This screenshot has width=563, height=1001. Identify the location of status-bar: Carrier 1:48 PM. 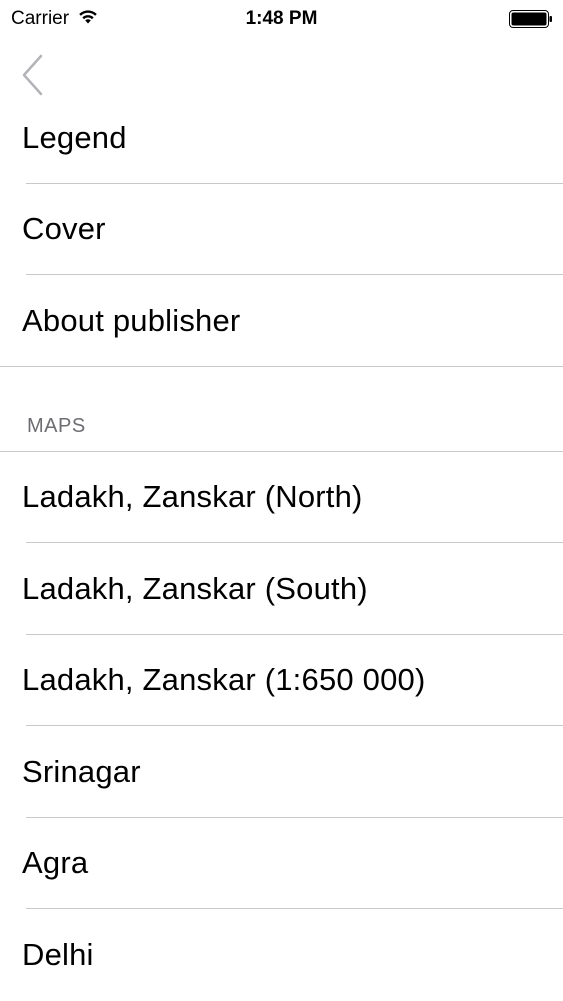
(281, 20).